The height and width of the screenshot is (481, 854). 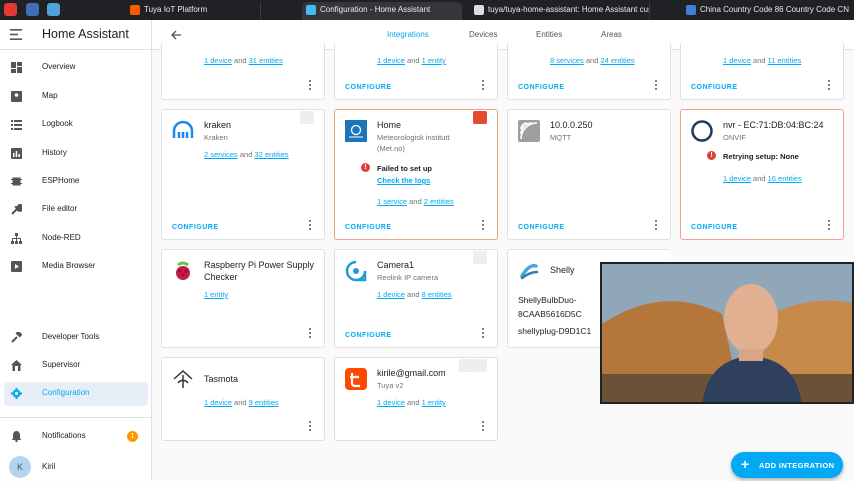 What do you see at coordinates (414, 294) in the screenshot?
I see `card-links: 1 device and 8 entities` at bounding box center [414, 294].